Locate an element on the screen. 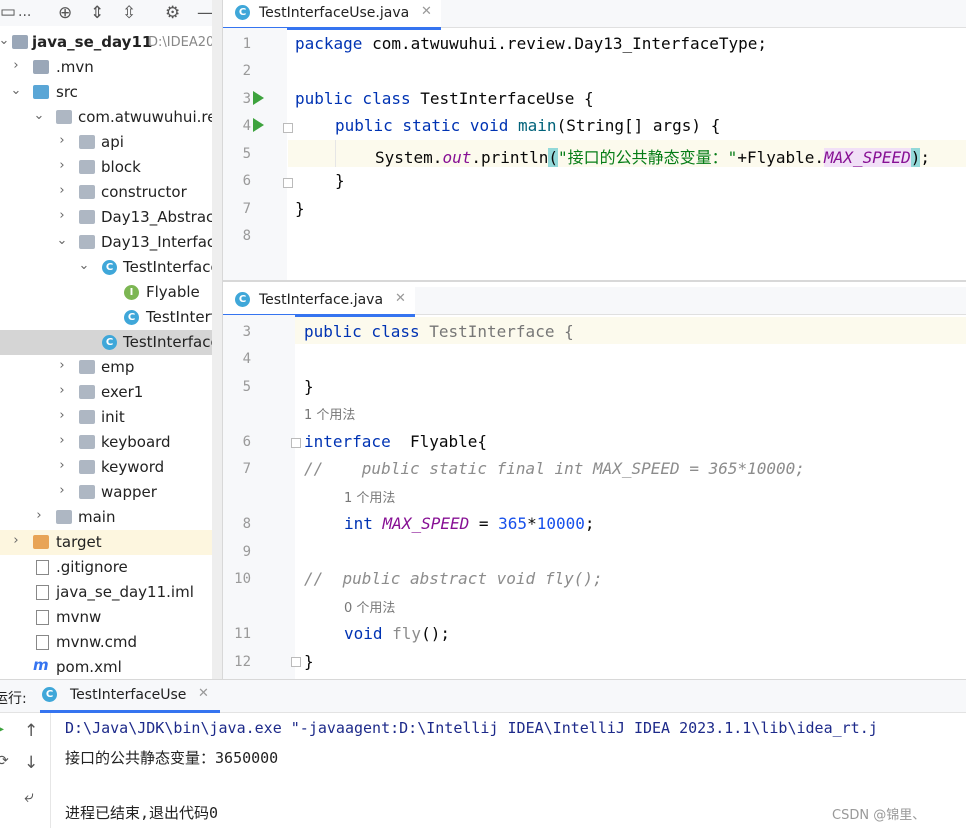 This screenshot has height=828, width=966. line-number: 2 is located at coordinates (246, 71).